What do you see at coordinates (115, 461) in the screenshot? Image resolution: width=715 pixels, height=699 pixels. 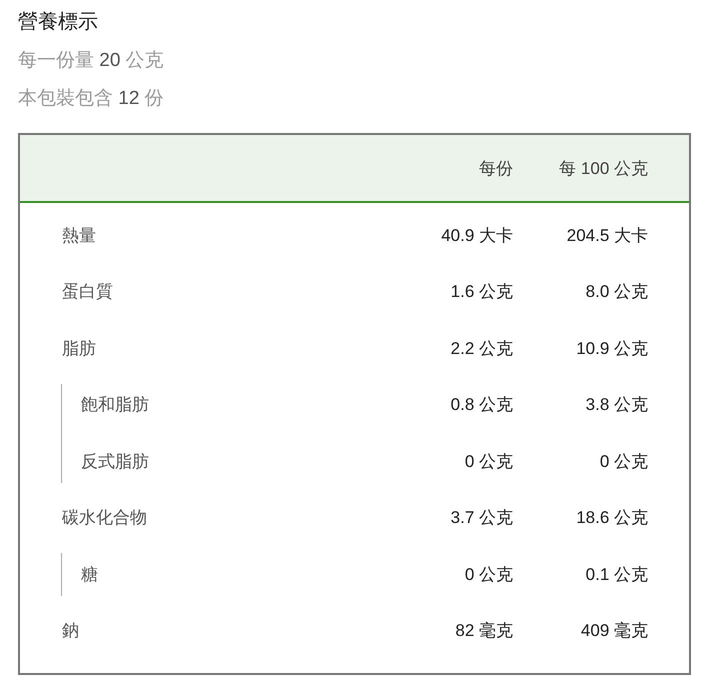 I see `nutrient-name: 反式脂肪` at bounding box center [115, 461].